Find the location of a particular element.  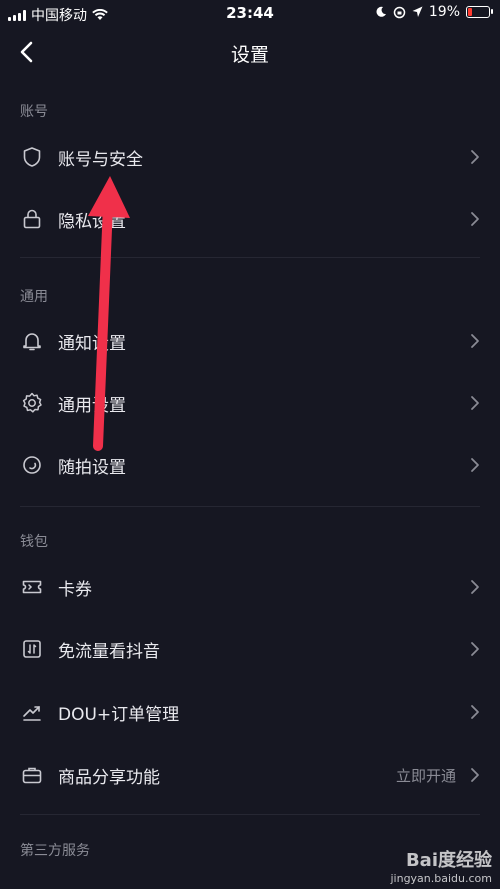

row-data-free: 免流量看抖音 is located at coordinates (250, 649).